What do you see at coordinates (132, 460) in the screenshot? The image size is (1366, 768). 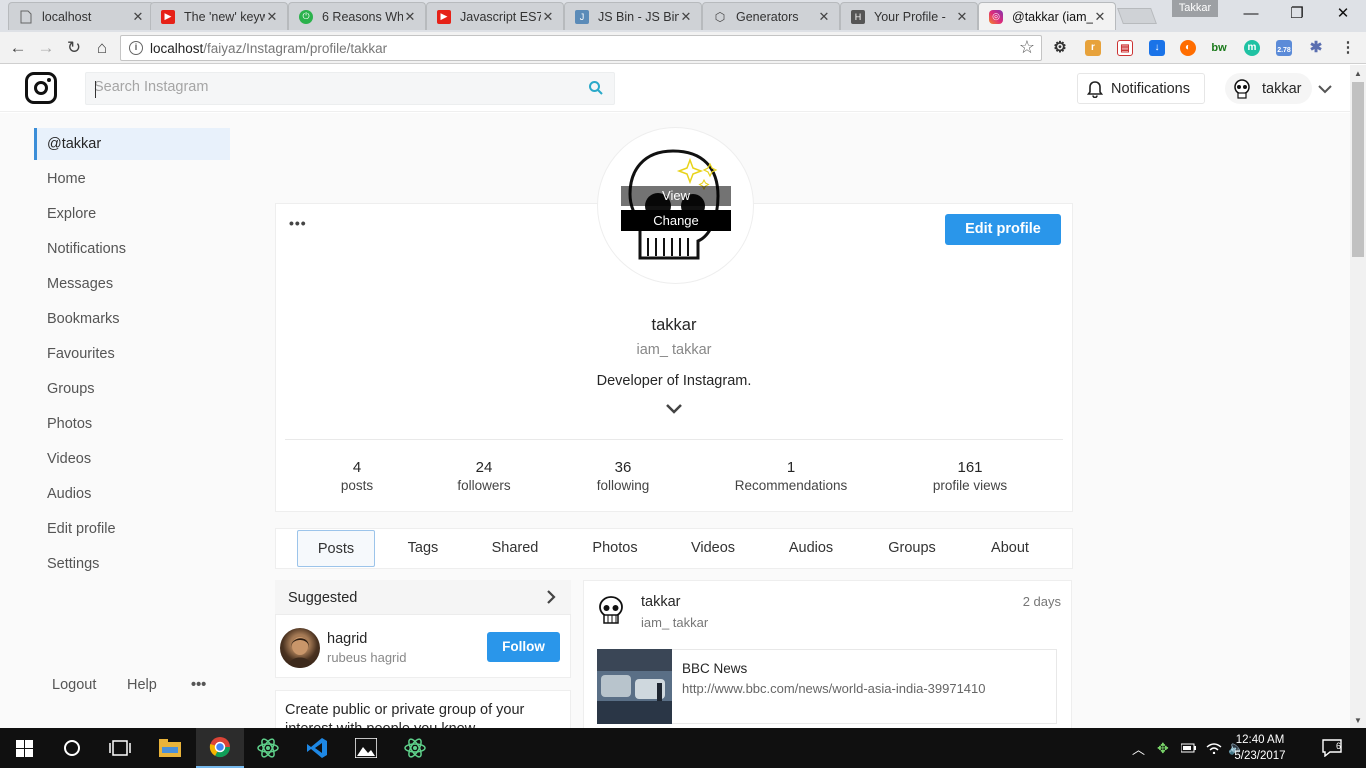 I see `sidebar-item-videos: Videos` at bounding box center [132, 460].